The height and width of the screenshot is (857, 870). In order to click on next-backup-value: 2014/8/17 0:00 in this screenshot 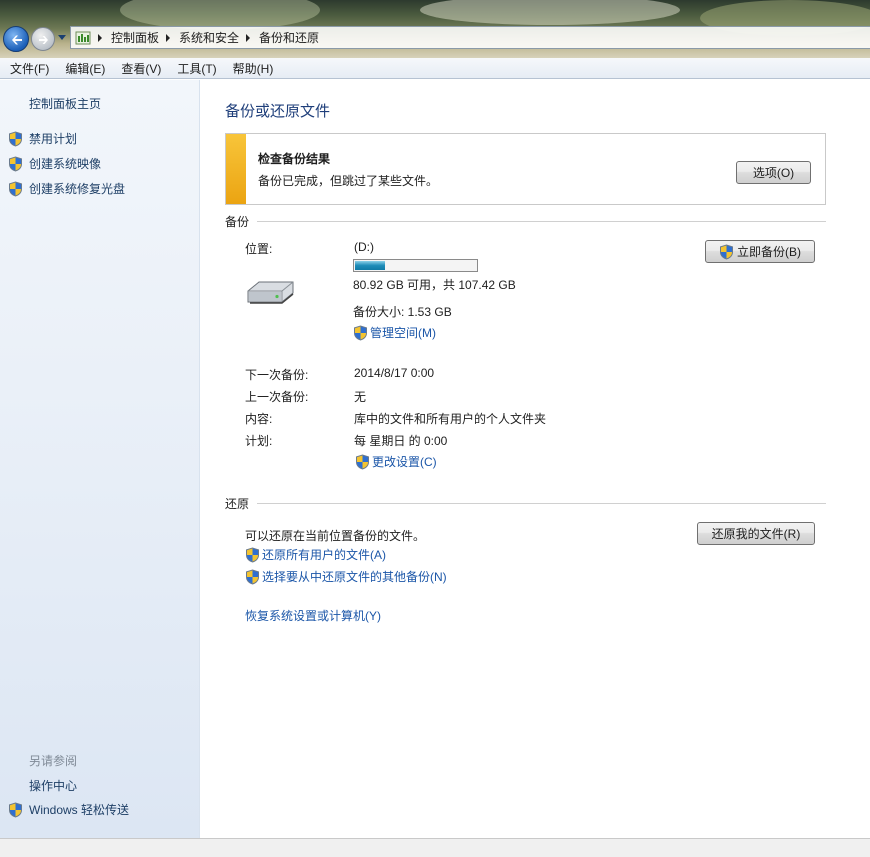, I will do `click(394, 373)`.